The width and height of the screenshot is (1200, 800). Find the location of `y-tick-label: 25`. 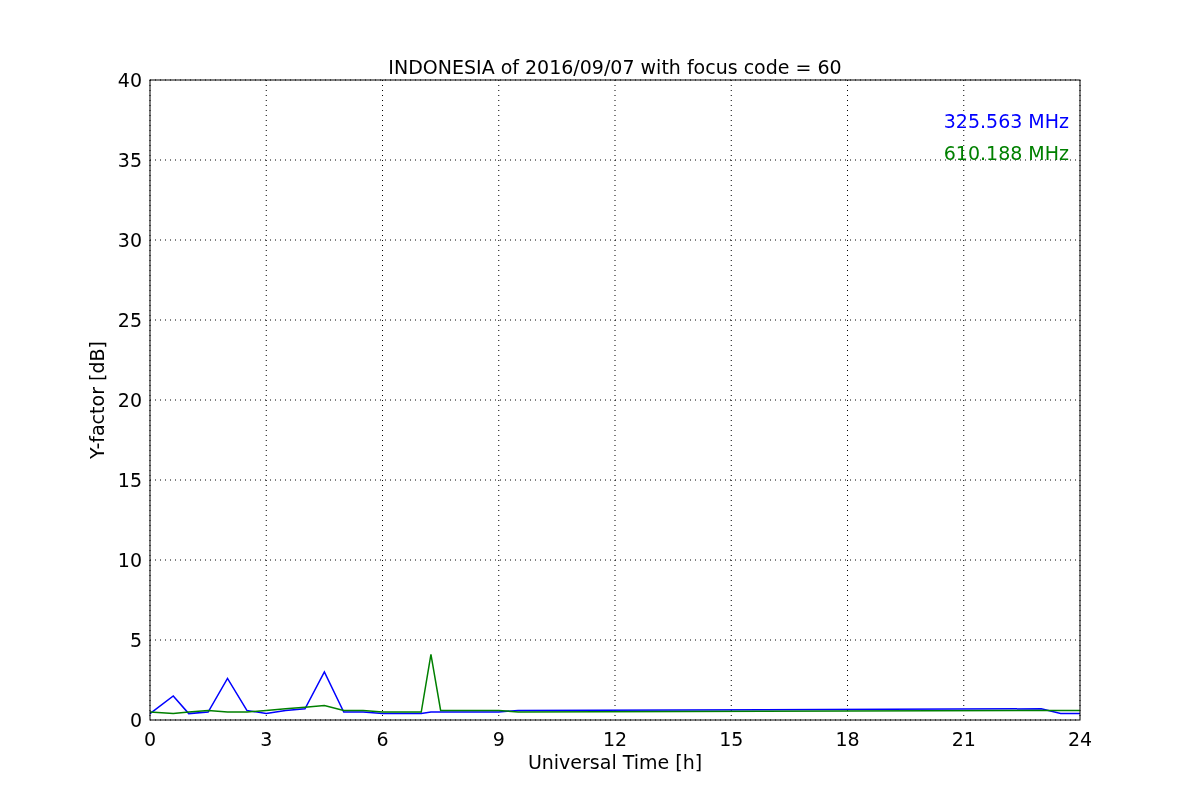

y-tick-label: 25 is located at coordinates (129, 320).